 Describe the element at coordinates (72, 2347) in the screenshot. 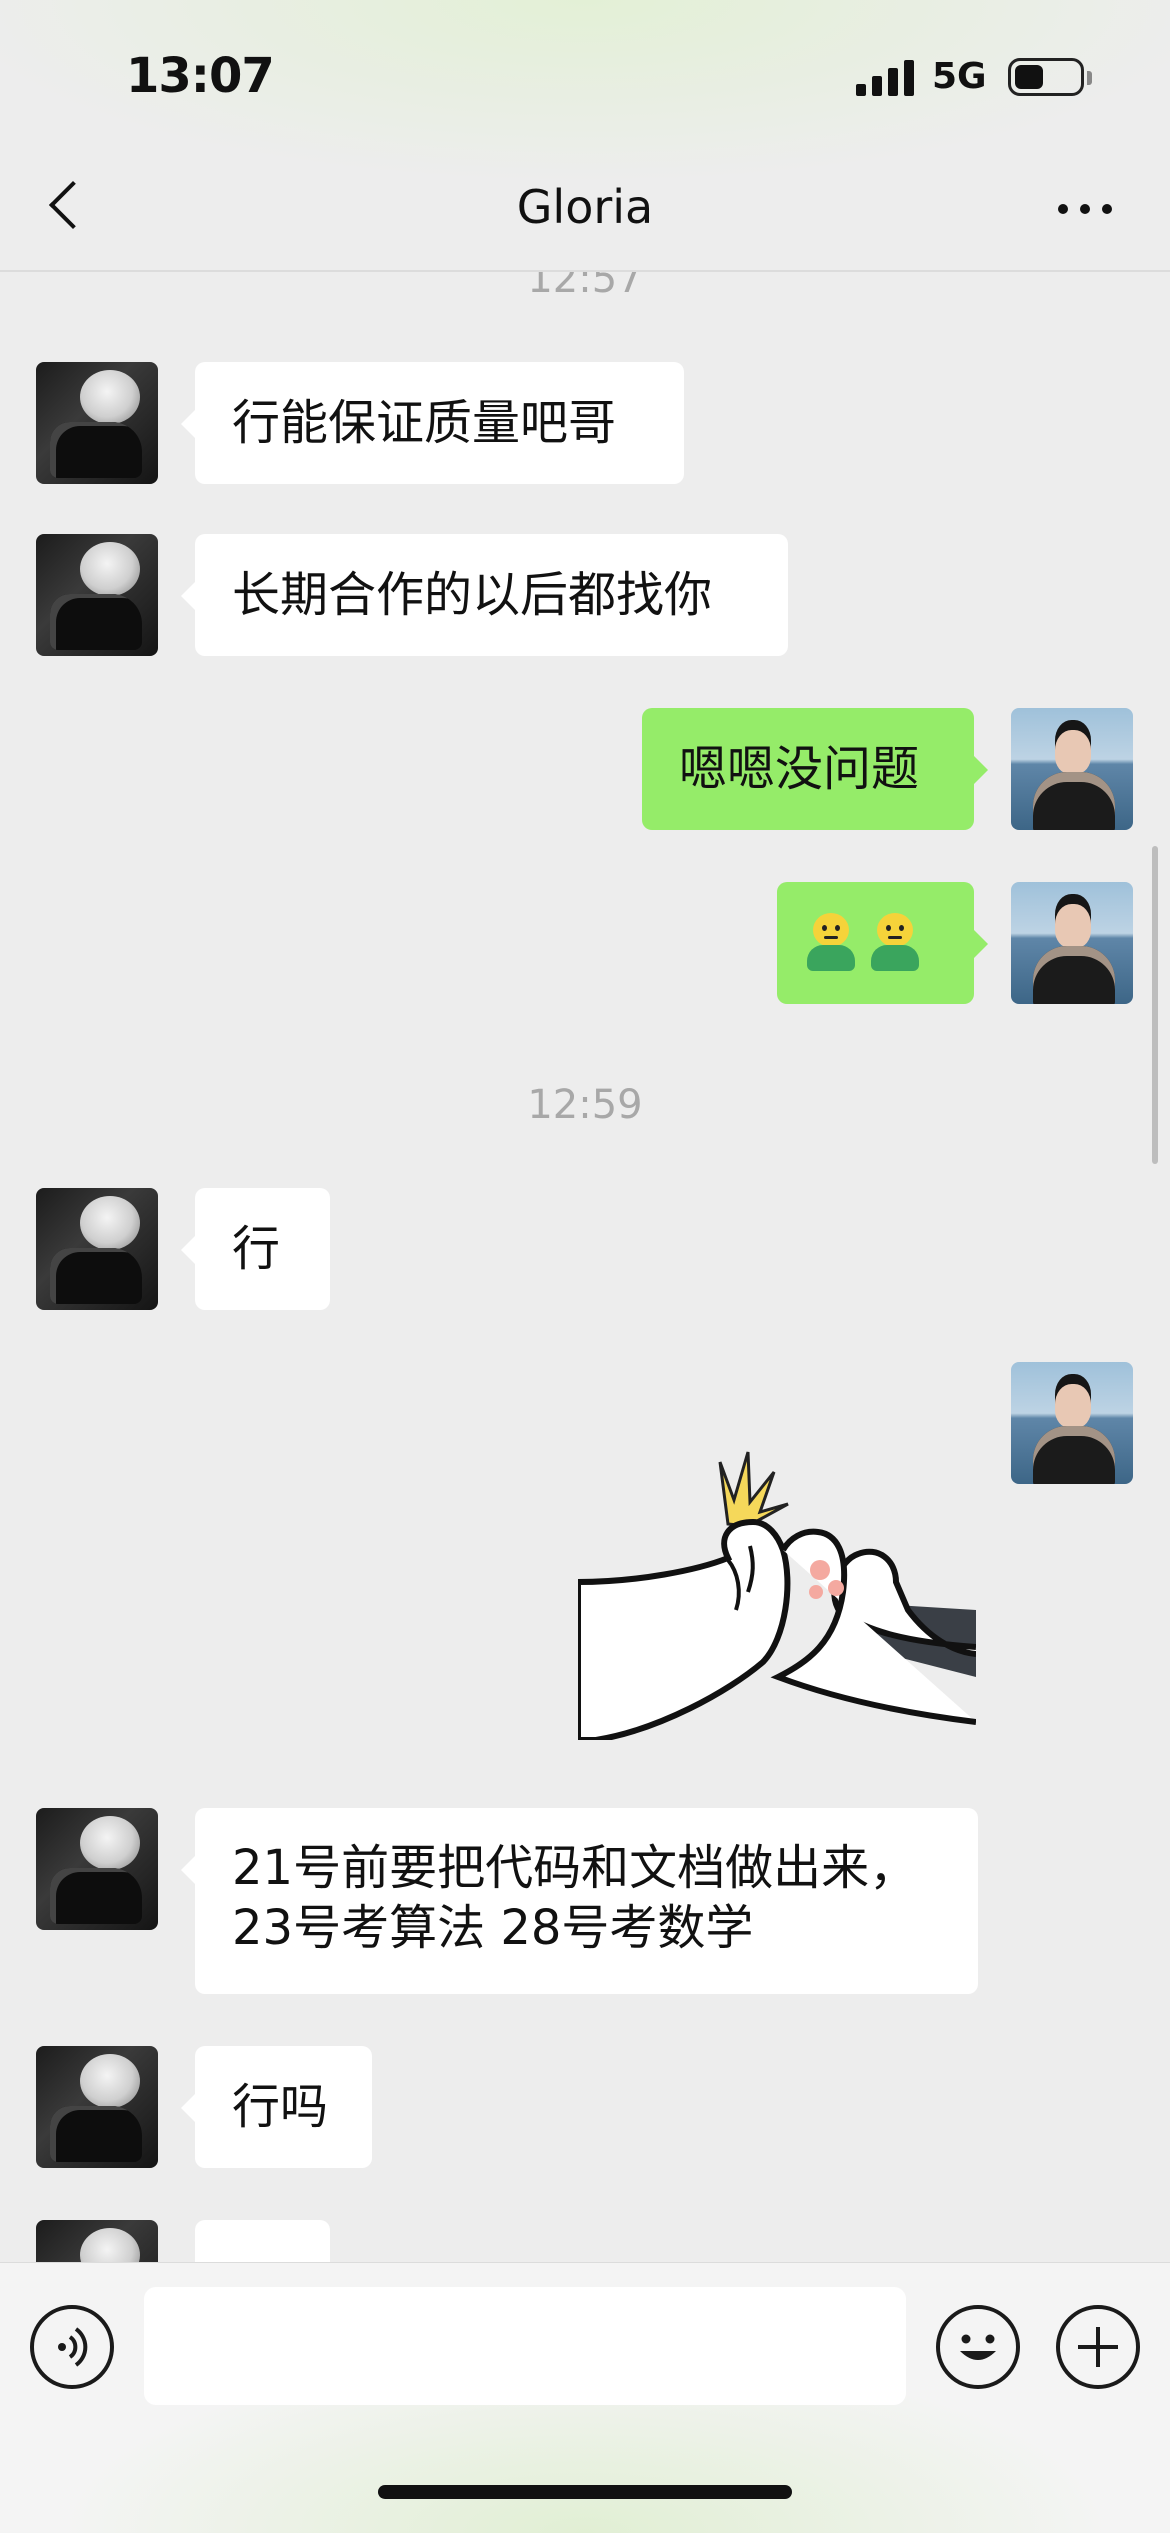

I see `voice-icon` at that location.